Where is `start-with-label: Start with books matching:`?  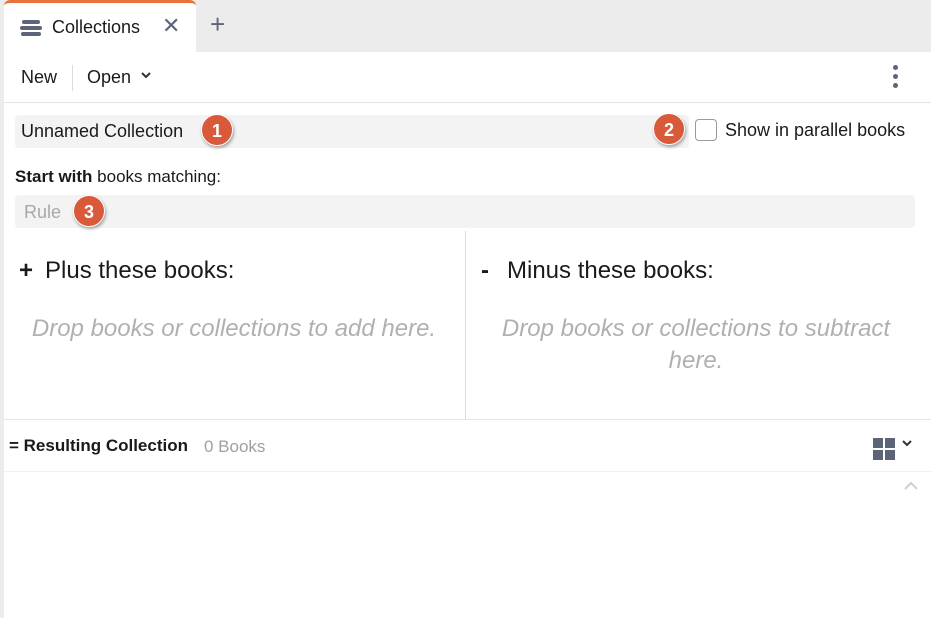
start-with-label: Start with books matching: is located at coordinates (118, 176).